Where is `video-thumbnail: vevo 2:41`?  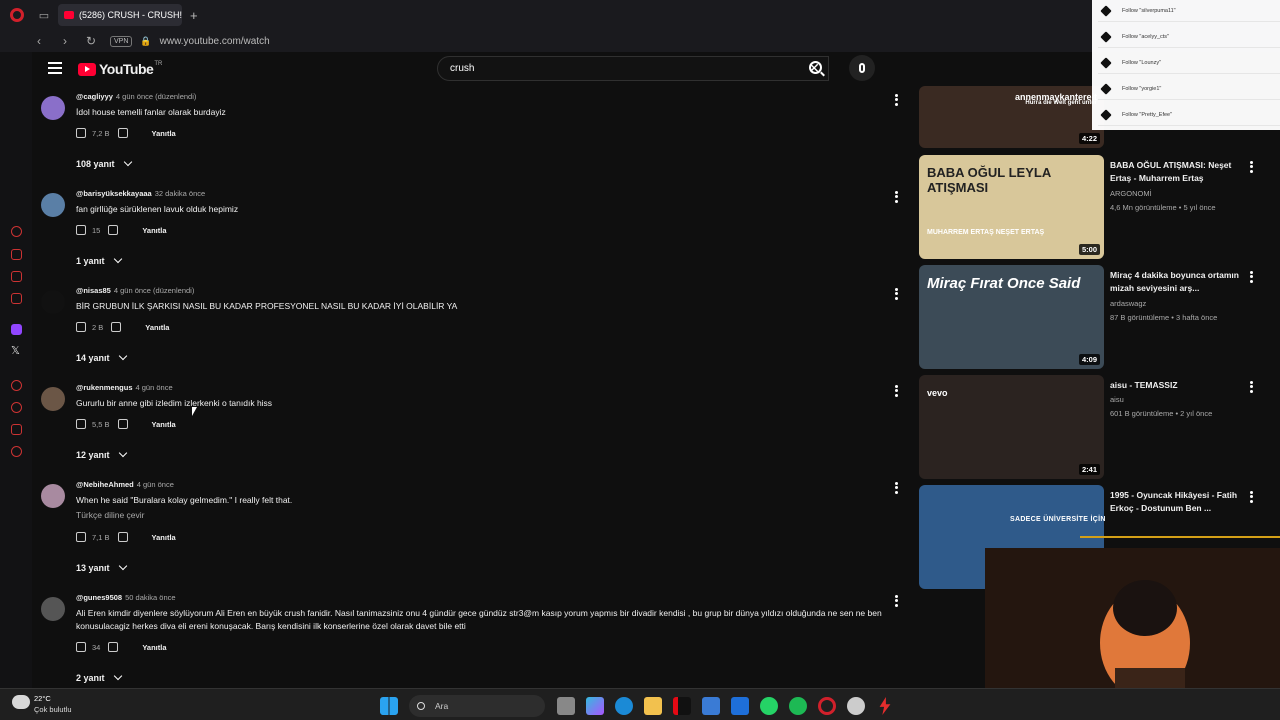
video-thumbnail: vevo 2:41 is located at coordinates (1011, 427).